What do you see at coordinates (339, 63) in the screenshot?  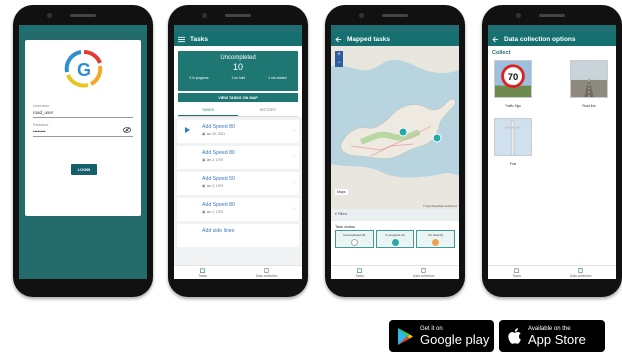 I see `zoom-out-button: −` at bounding box center [339, 63].